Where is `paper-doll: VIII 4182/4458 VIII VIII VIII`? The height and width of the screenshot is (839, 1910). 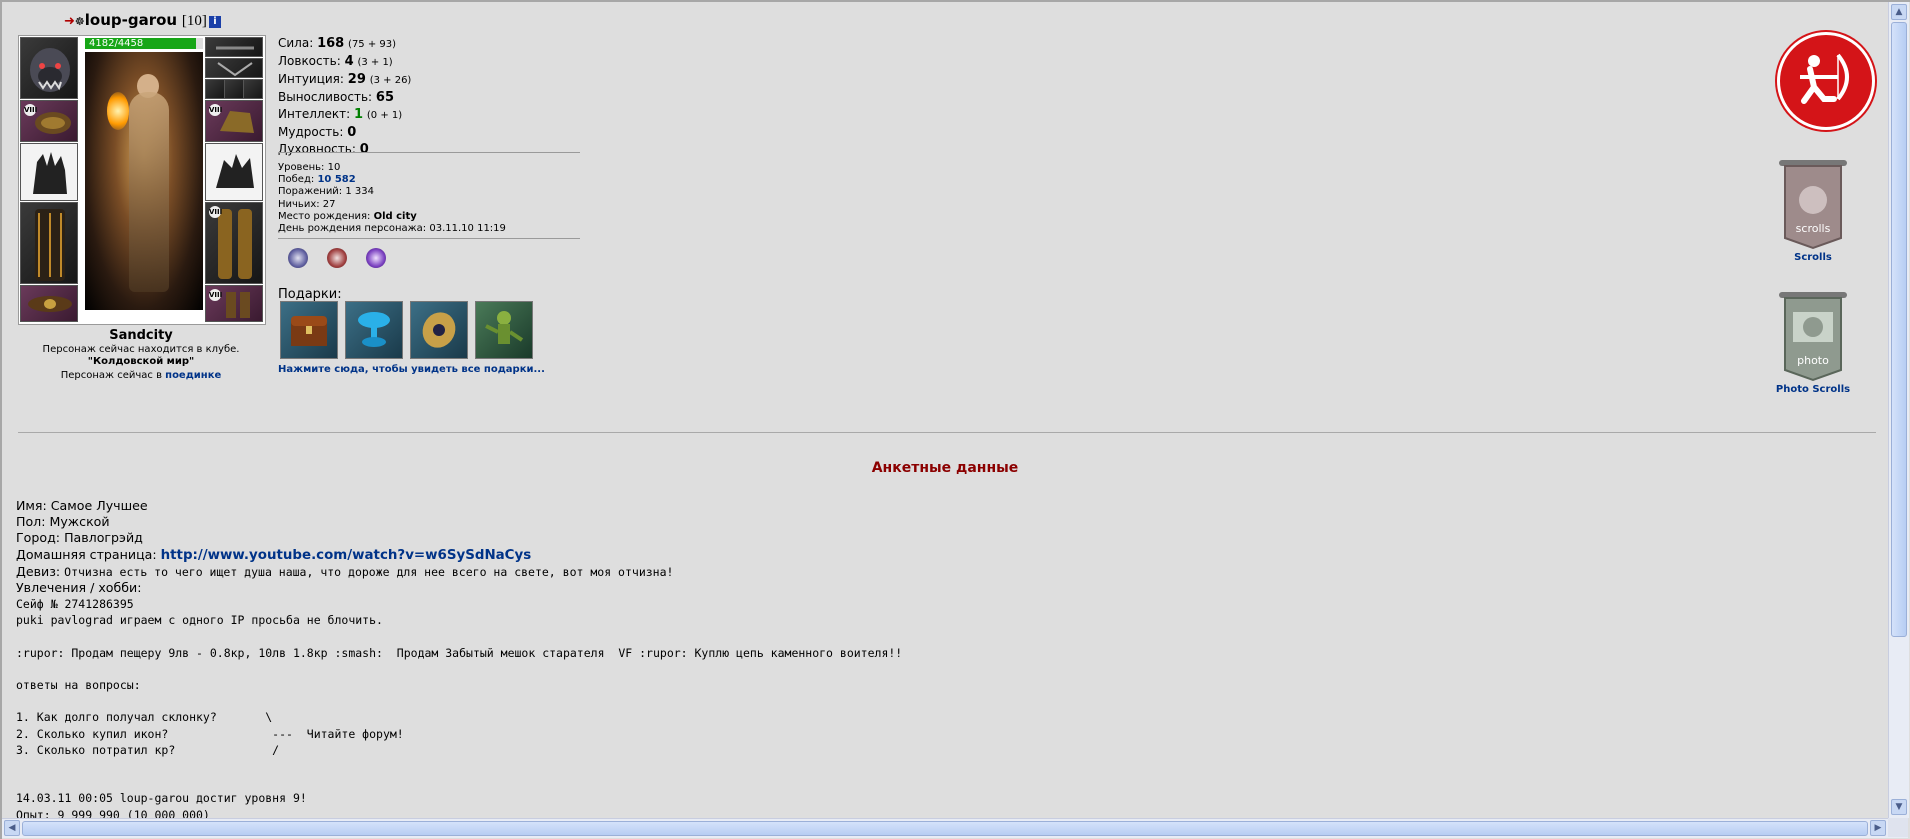
paper-doll: VIII 4182/4458 VIII VIII VIII is located at coordinates (142, 180).